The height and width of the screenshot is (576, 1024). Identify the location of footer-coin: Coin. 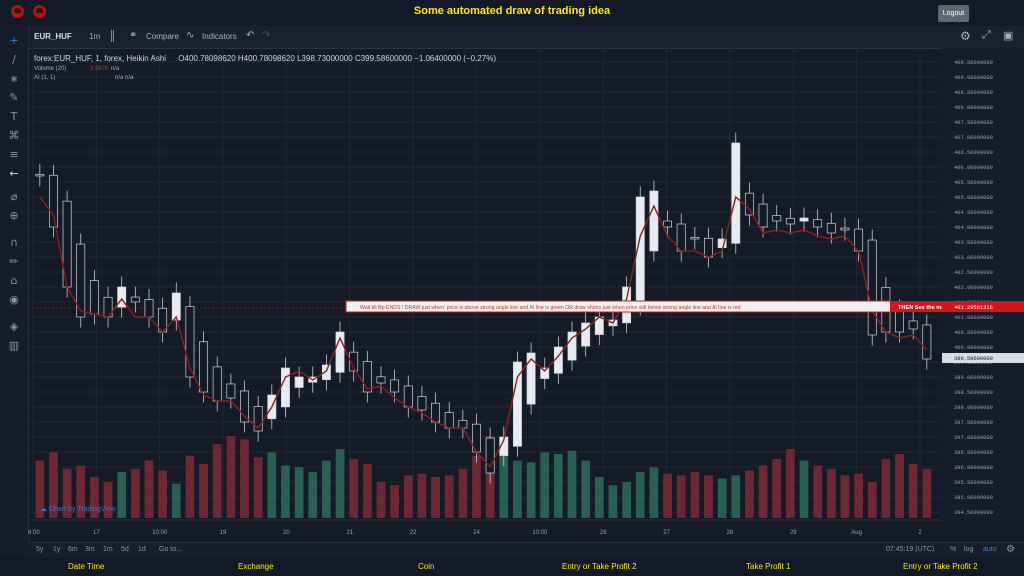
(426, 566).